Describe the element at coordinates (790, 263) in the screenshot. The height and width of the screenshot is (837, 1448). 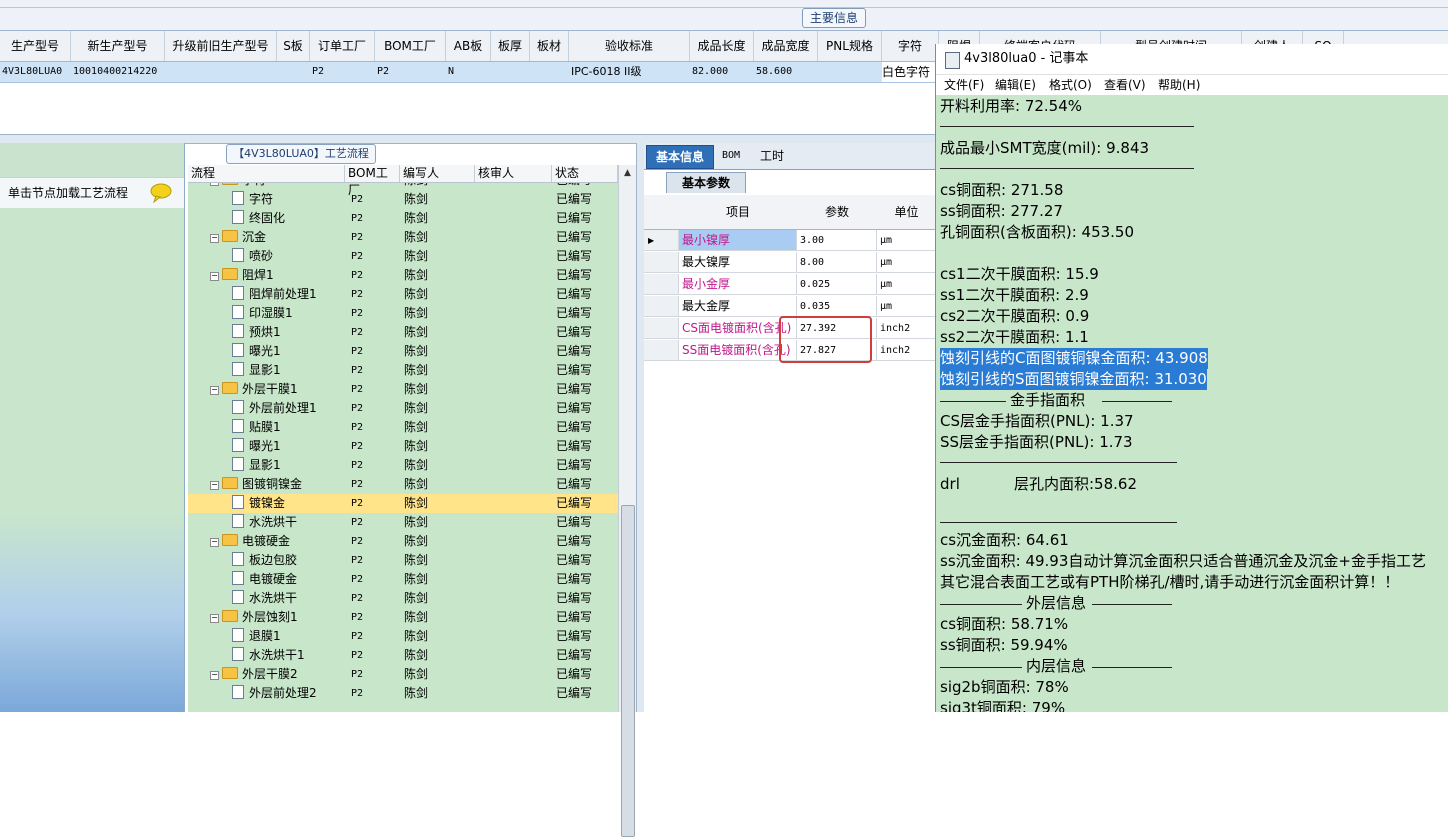
I see `param-row: 最大镍厚 8.00 μm` at that location.